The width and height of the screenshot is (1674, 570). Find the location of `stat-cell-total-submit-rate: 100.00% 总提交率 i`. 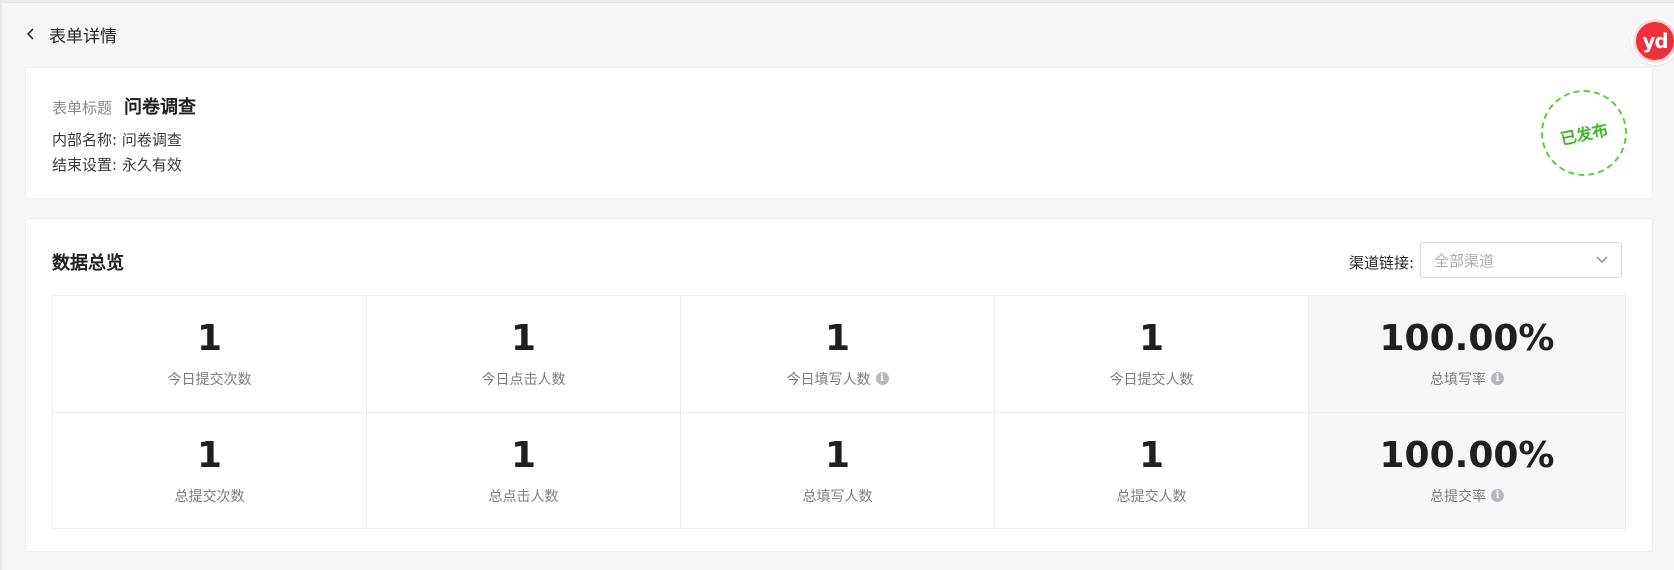

stat-cell-total-submit-rate: 100.00% 总提交率 i is located at coordinates (1467, 470).